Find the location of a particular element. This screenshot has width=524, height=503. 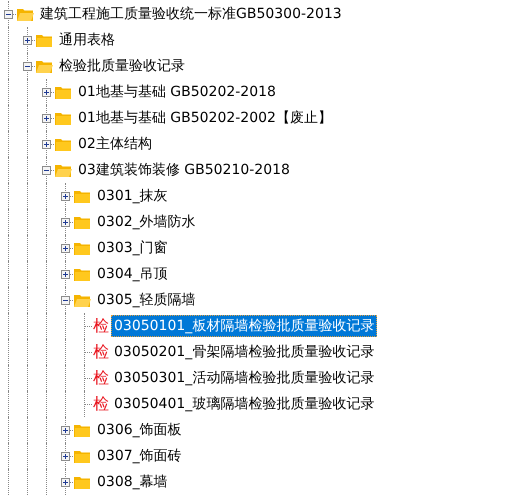

tree-item: 0308_幕墙 is located at coordinates (132, 482).